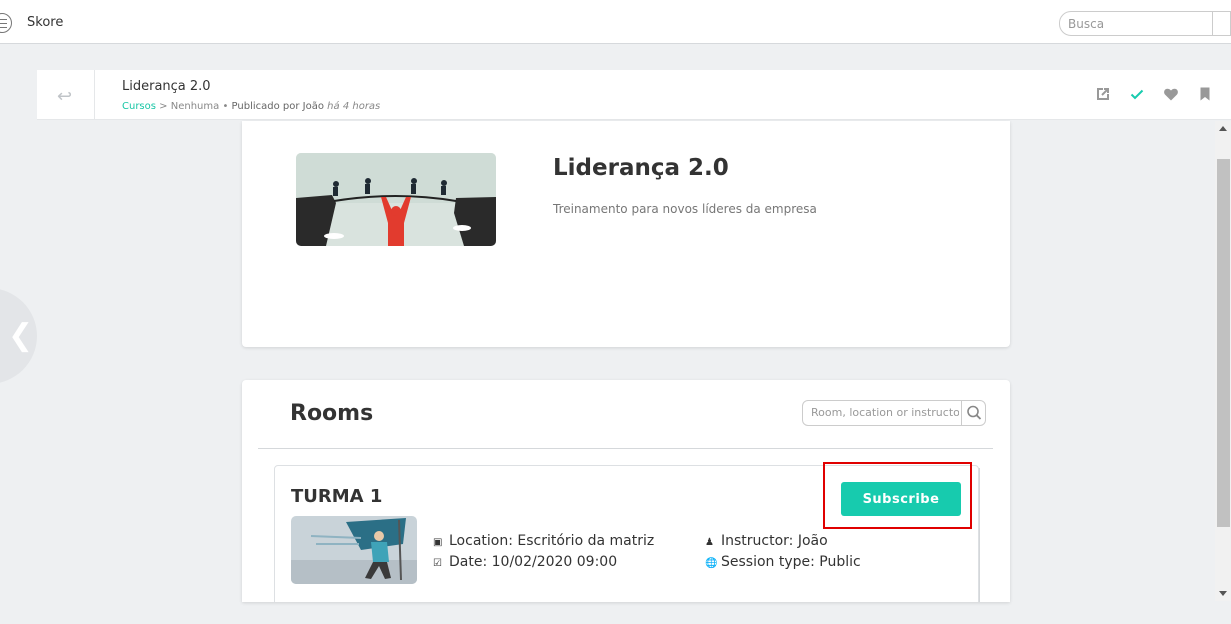  Describe the element at coordinates (791, 562) in the screenshot. I see `room-session-type-text: Session type: Public` at that location.